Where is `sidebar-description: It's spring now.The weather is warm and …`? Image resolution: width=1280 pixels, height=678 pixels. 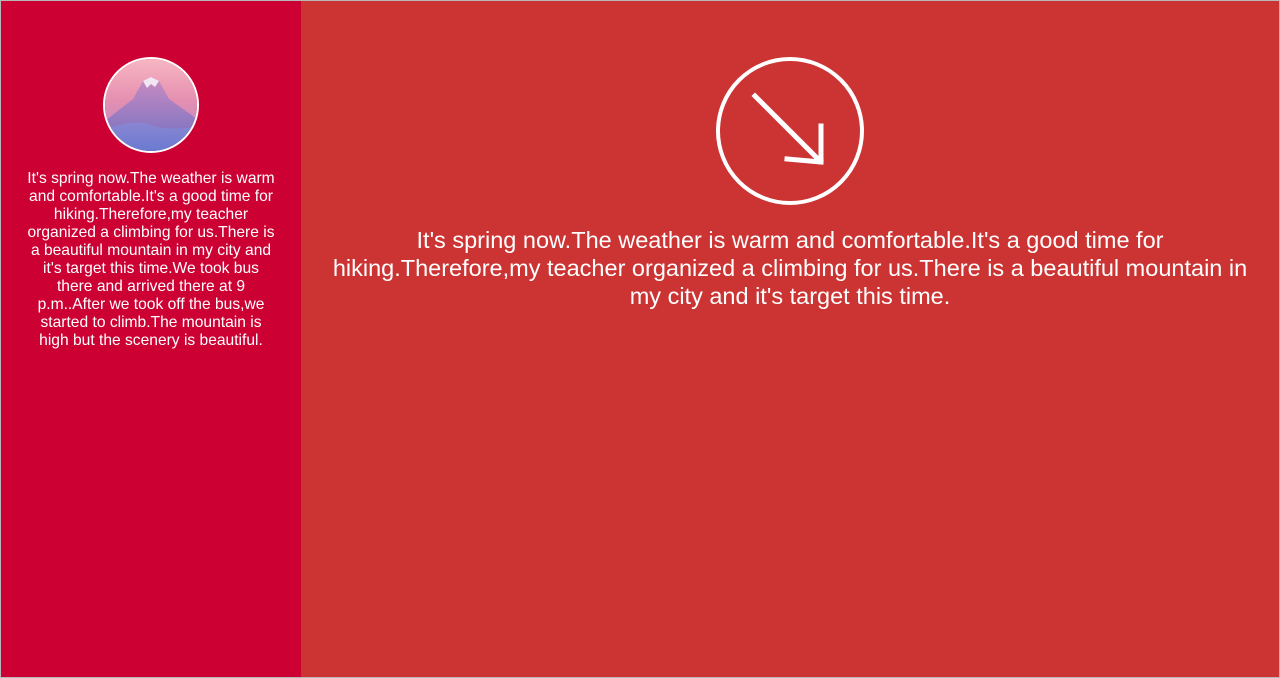 sidebar-description: It's spring now.The weather is warm and … is located at coordinates (151, 259).